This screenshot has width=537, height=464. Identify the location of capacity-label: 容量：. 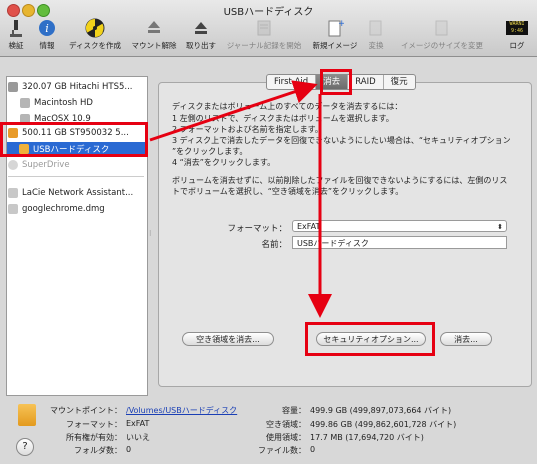
(294, 410).